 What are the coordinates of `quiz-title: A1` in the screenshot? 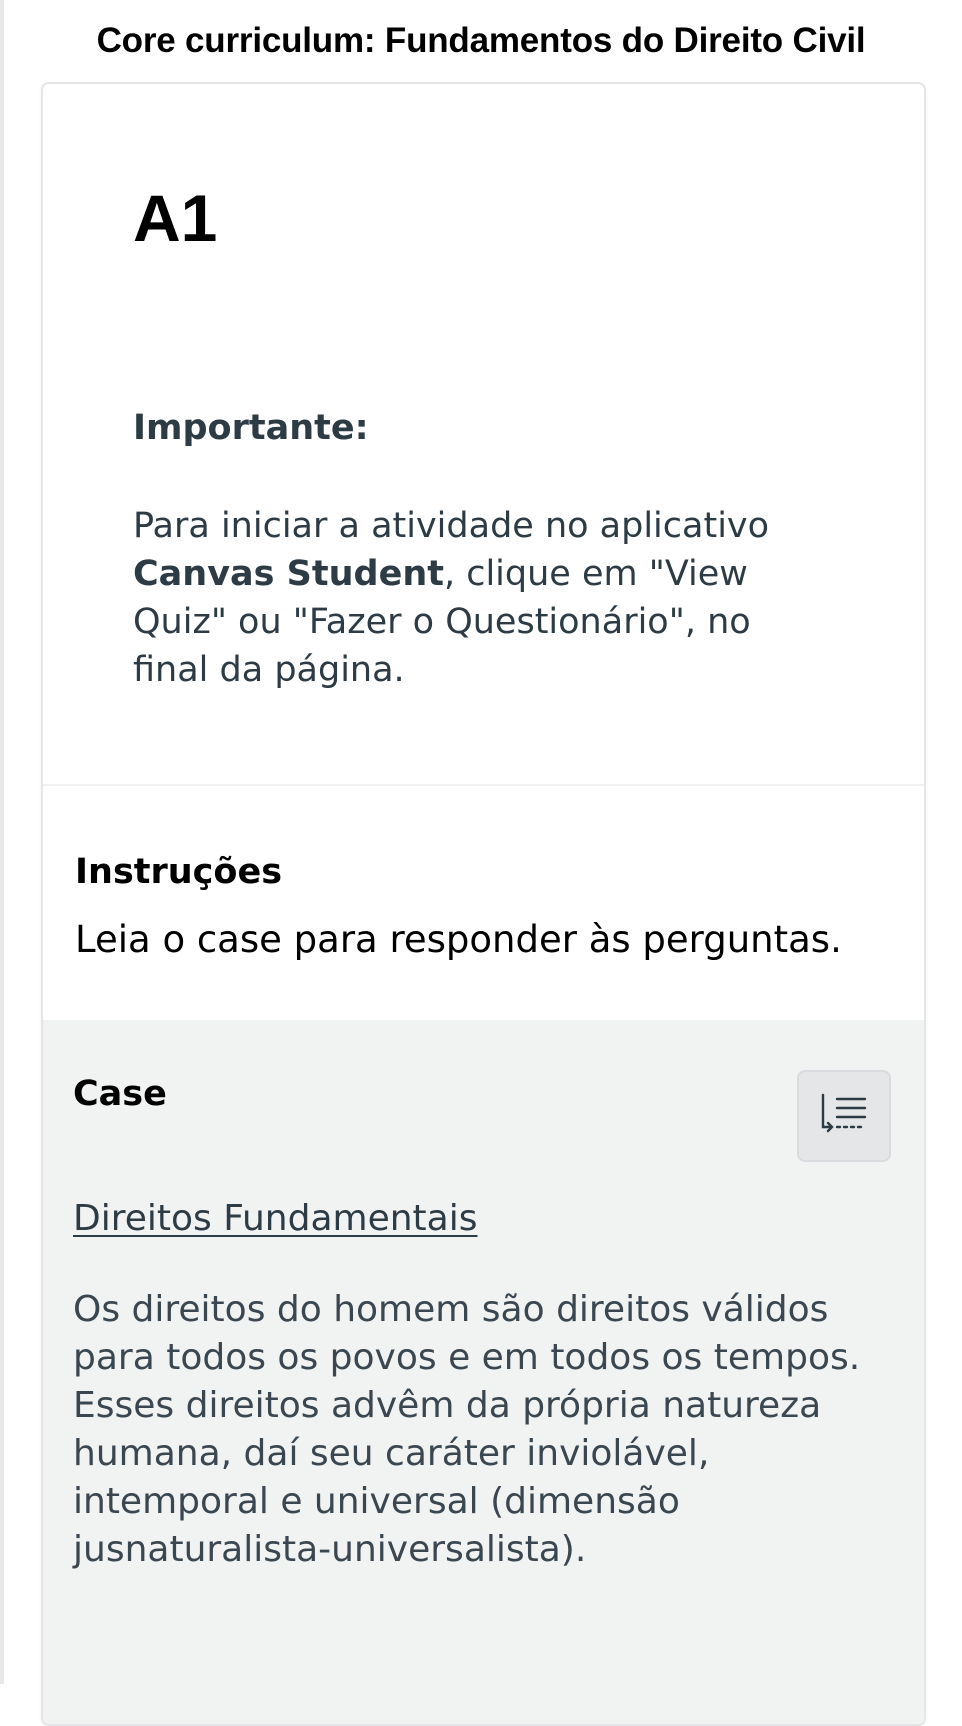 It's located at (175, 218).